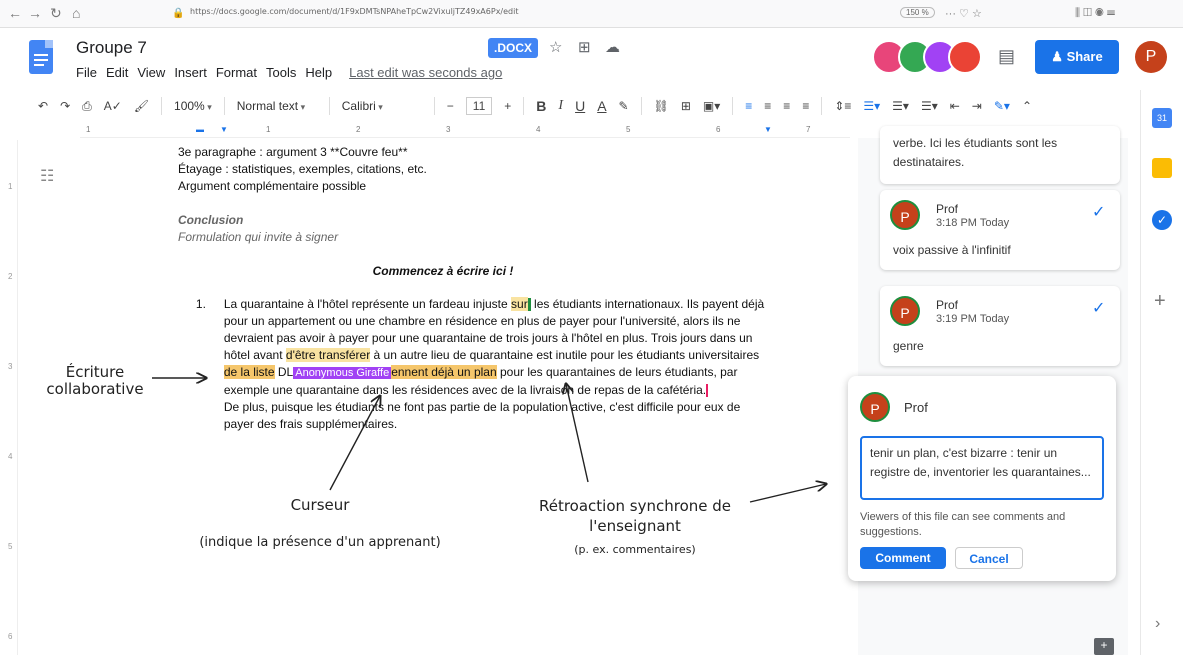 This screenshot has width=1183, height=655. I want to click on cancel-button: Cancel, so click(989, 558).